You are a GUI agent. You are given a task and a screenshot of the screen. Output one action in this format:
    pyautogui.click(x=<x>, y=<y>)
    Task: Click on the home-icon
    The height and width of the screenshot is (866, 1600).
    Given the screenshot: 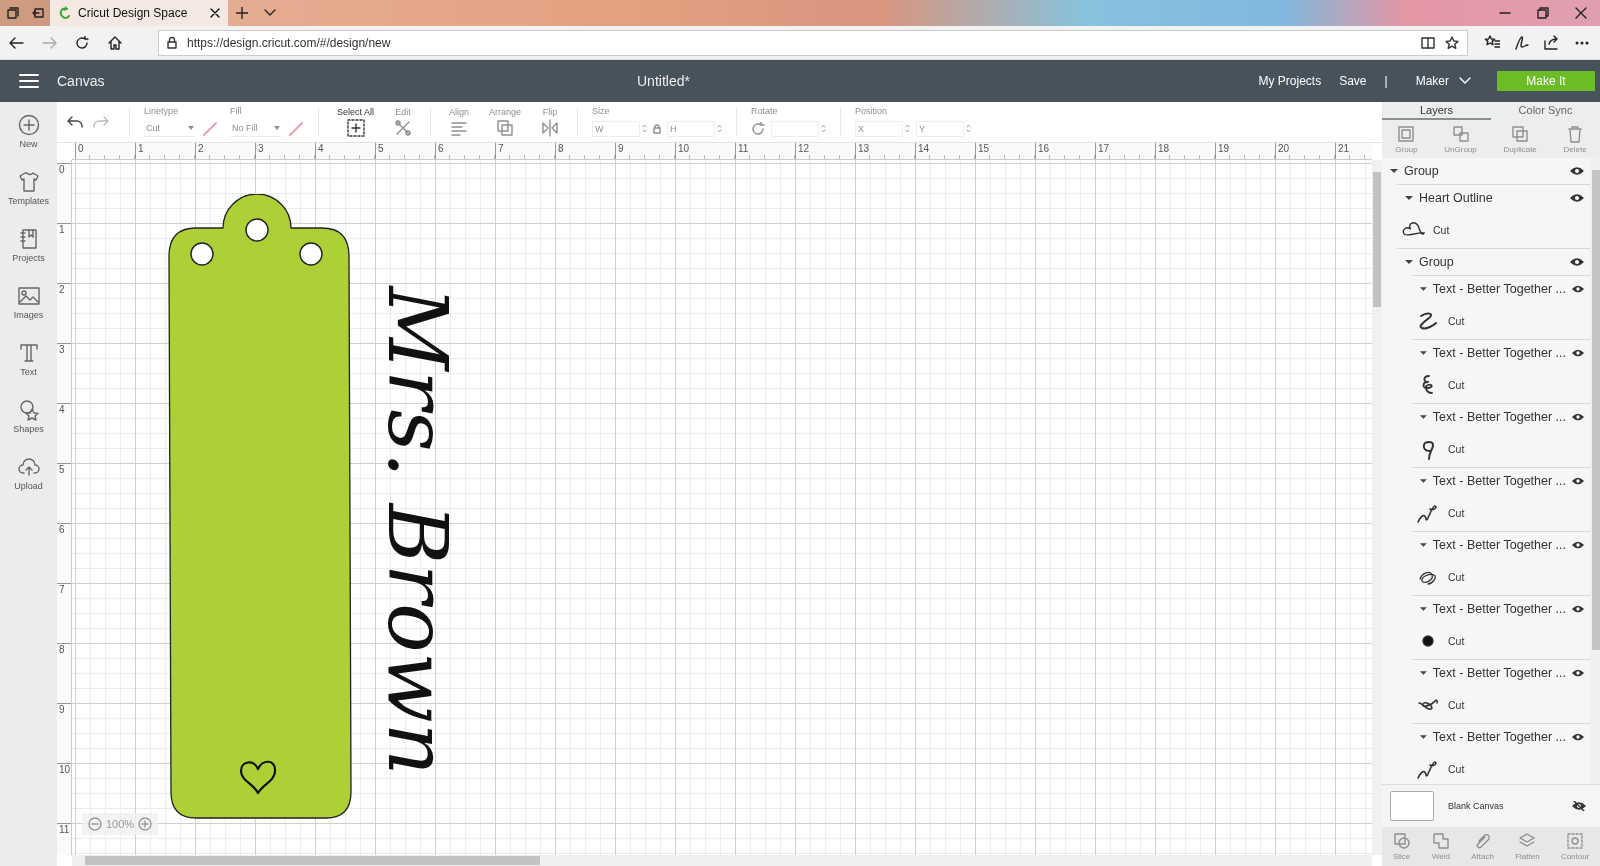 What is the action you would take?
    pyautogui.click(x=115, y=42)
    